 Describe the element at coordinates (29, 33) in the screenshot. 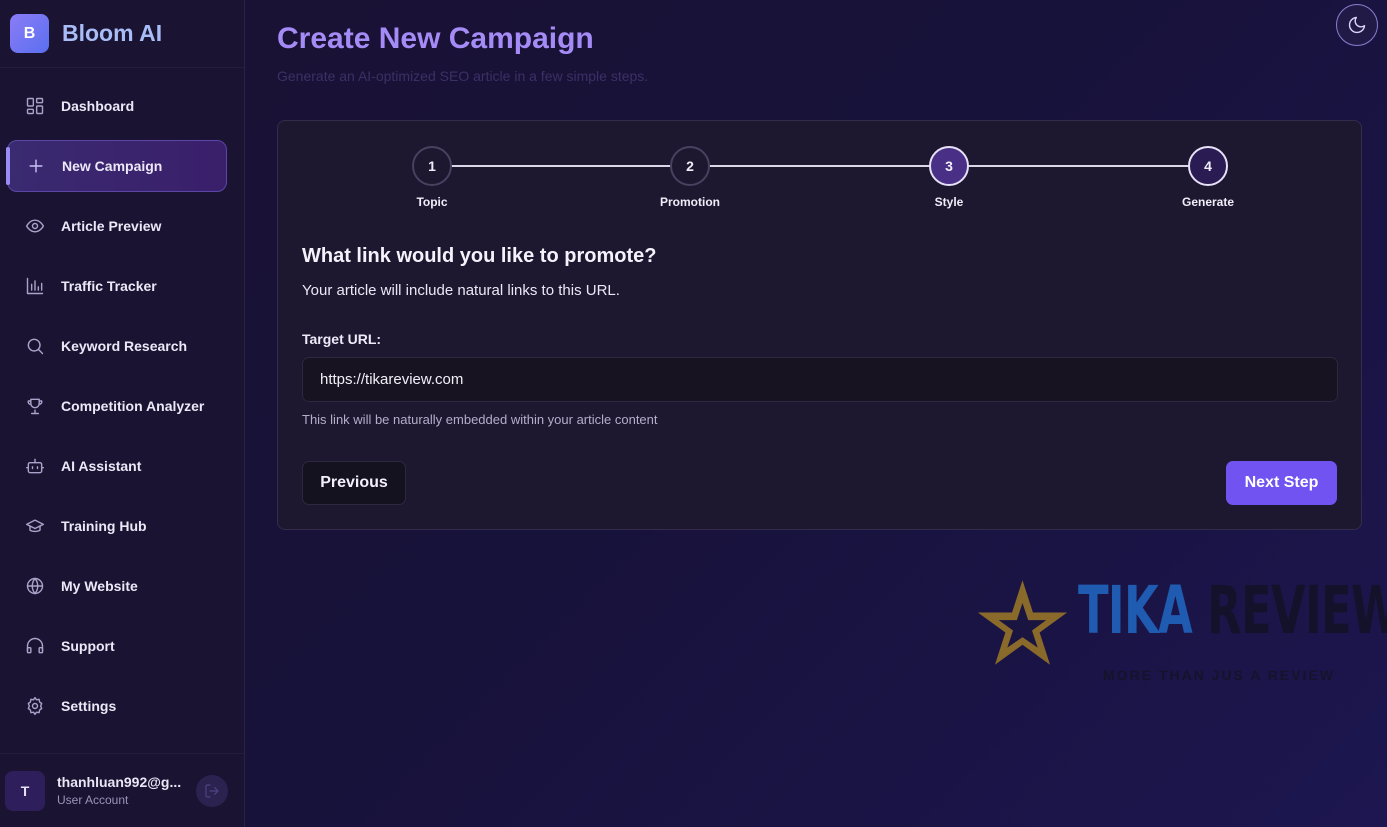

I see `app-logo: B` at that location.